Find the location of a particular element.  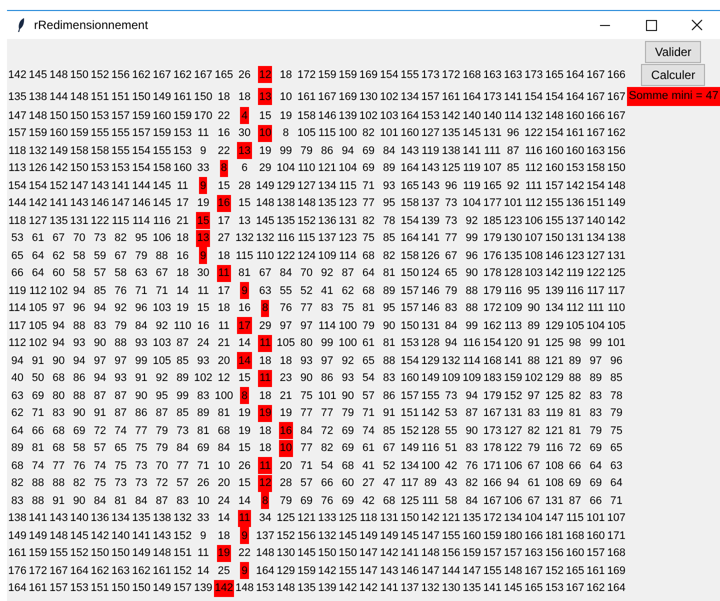

grid-number: 147 is located at coordinates (79, 186).